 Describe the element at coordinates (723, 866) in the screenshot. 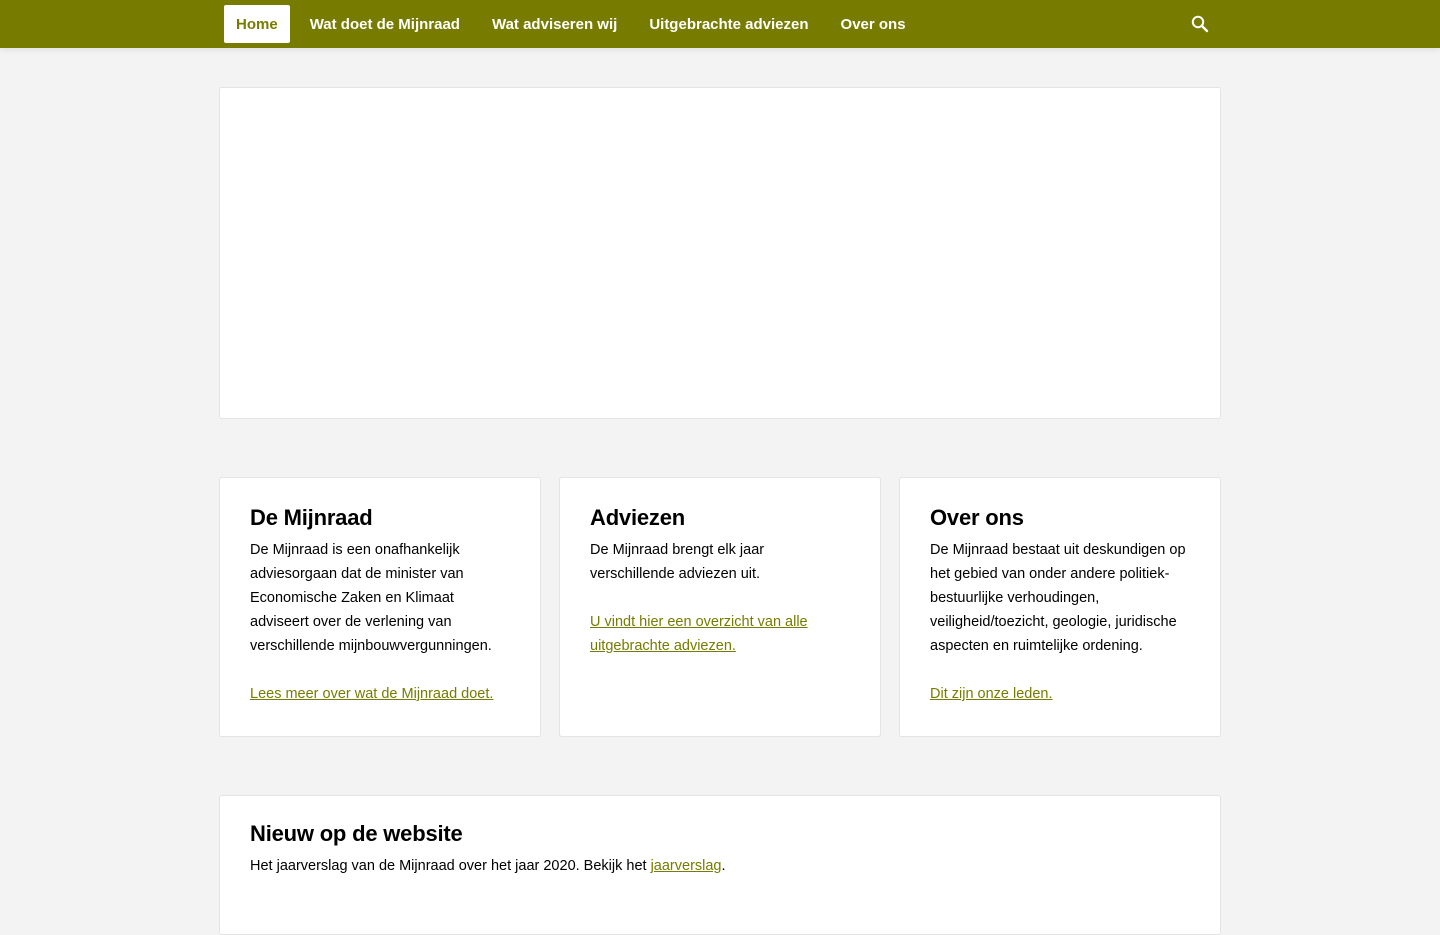

I see `news-text-after: .` at that location.